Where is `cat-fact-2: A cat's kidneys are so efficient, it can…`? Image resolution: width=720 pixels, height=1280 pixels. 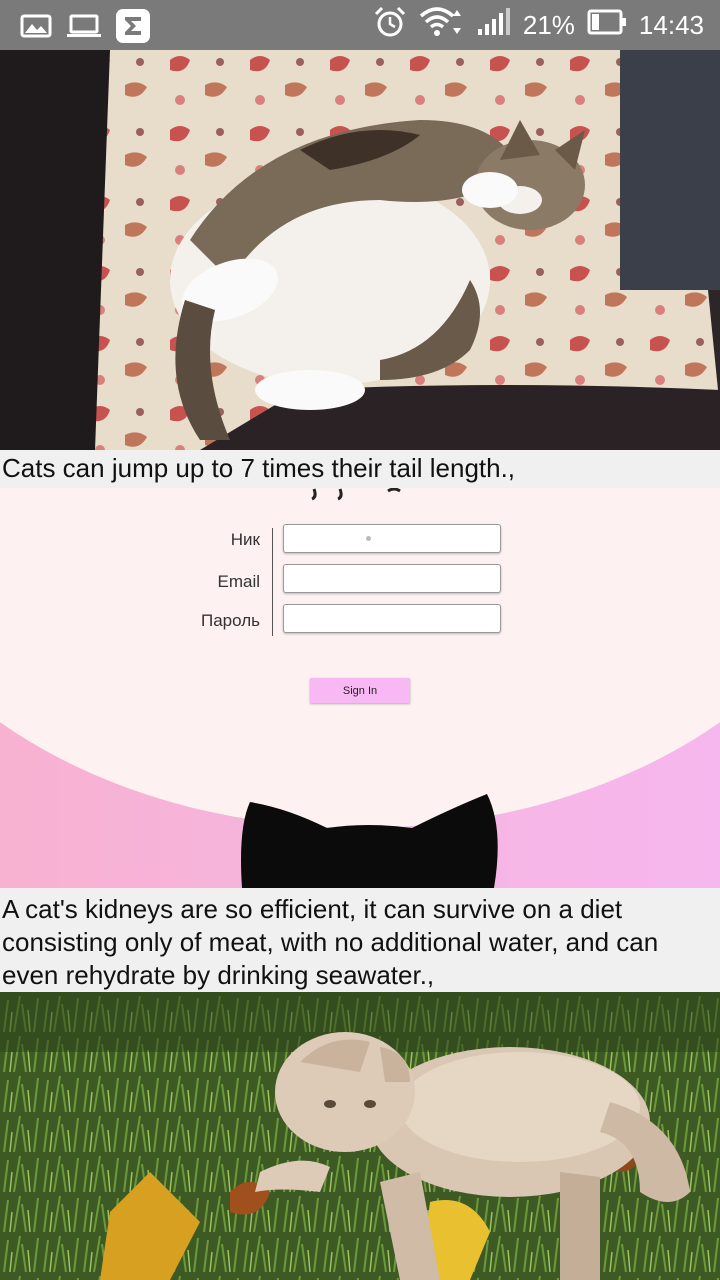 cat-fact-2: A cat's kidneys are so efficient, it can… is located at coordinates (360, 942).